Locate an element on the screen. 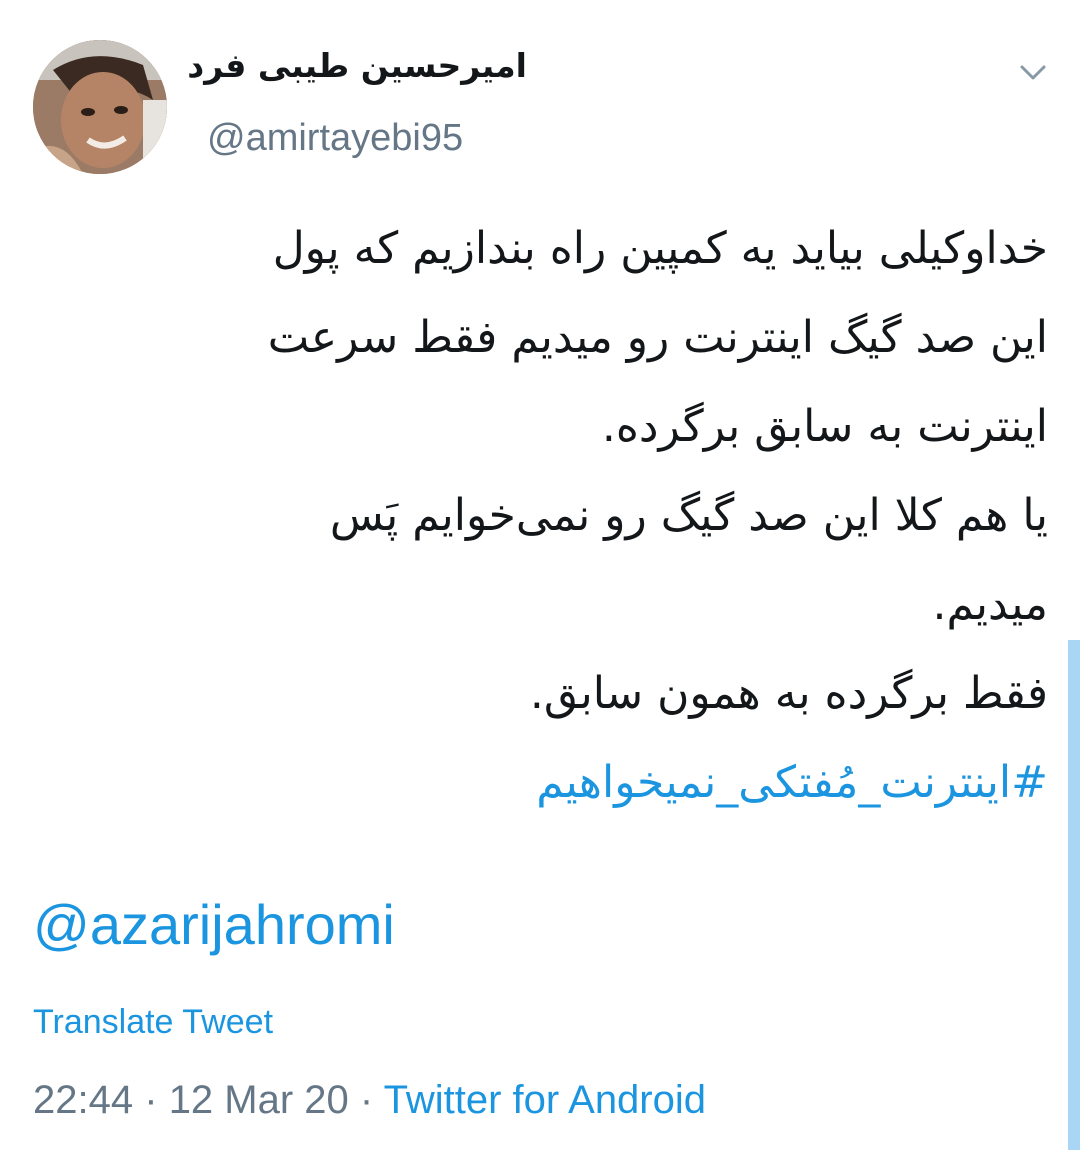 The width and height of the screenshot is (1080, 1150). tweet-time: 22:44 is located at coordinates (83, 1100).